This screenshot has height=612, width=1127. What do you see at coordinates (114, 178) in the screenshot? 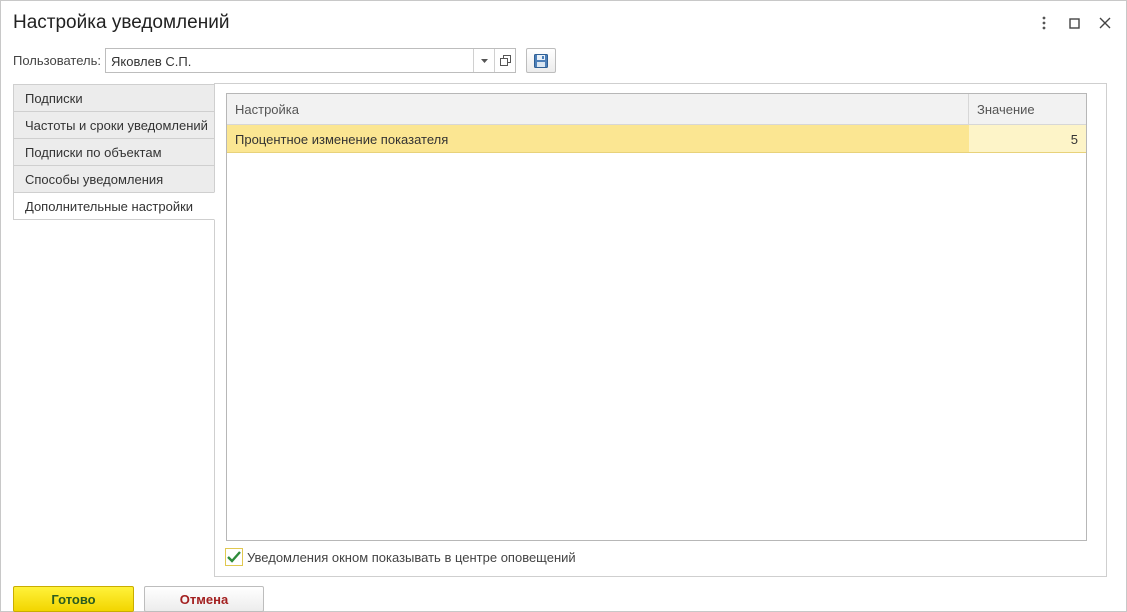
I see `tab-notification-methods: Способы уведомления` at bounding box center [114, 178].